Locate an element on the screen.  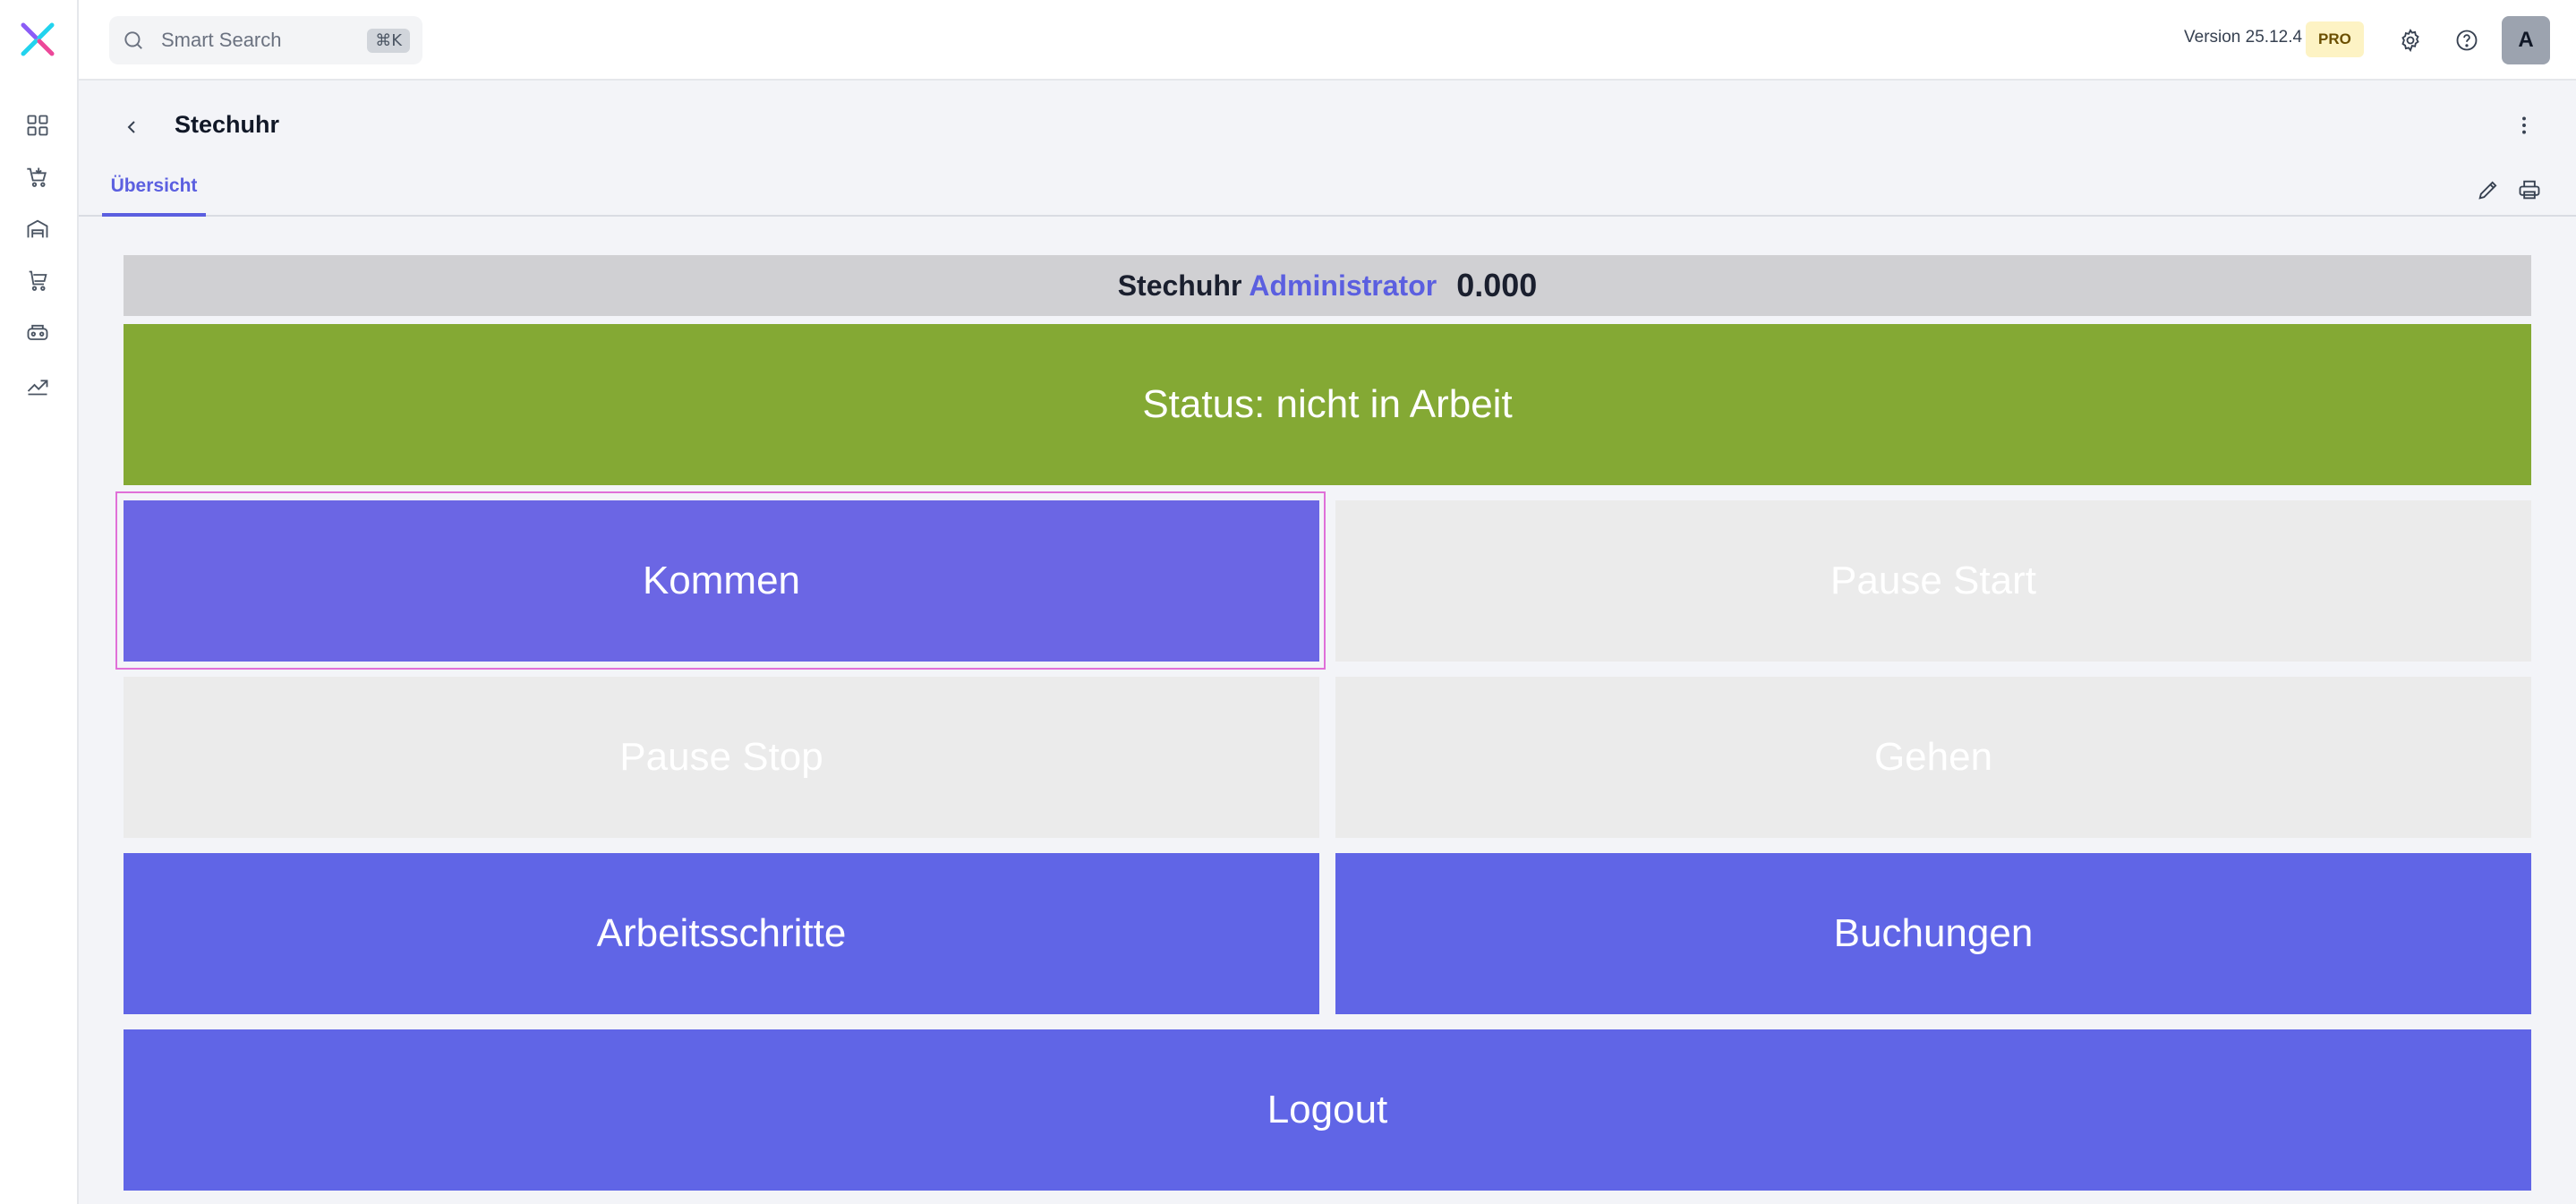
production-icon is located at coordinates (37, 333).